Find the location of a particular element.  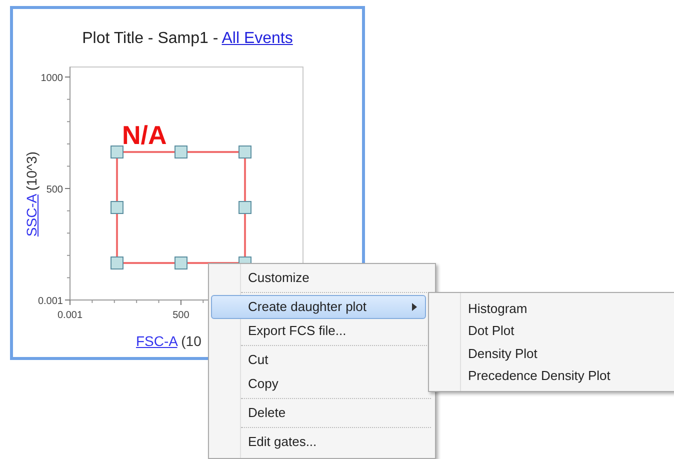

y-tick-label: 500 is located at coordinates (54, 190).